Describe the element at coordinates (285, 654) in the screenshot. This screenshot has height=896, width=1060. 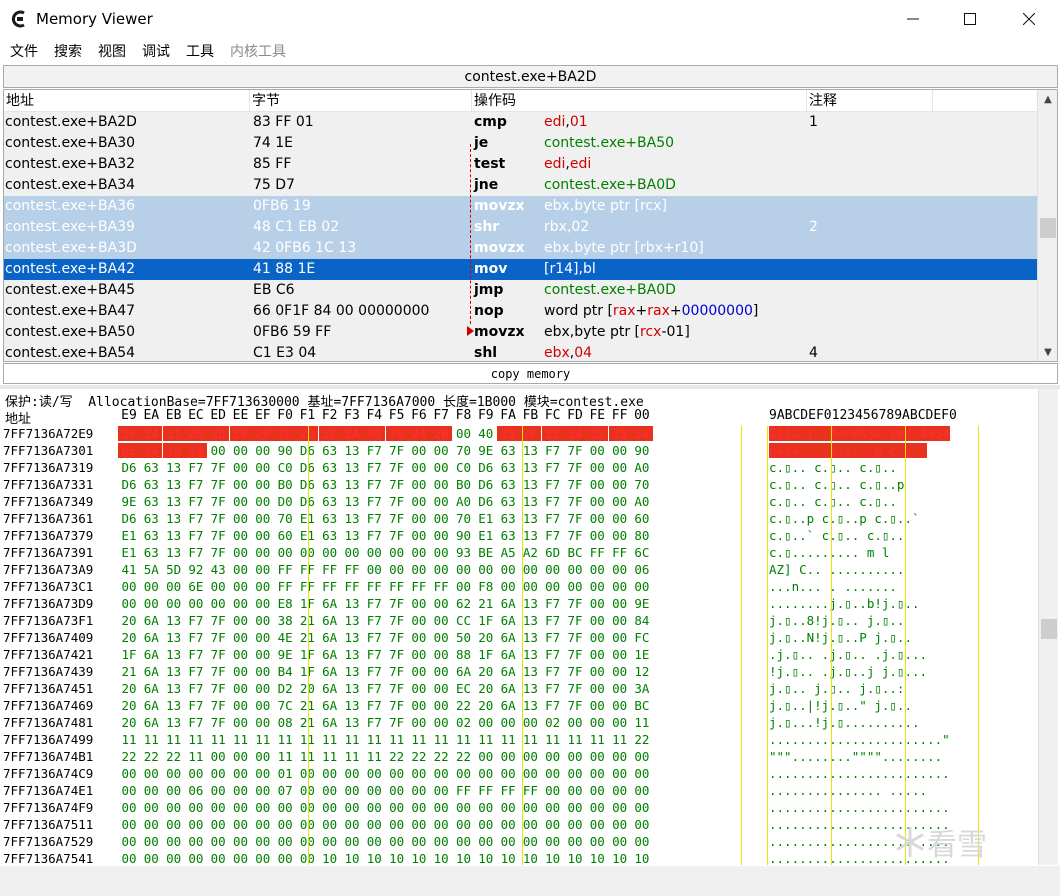
I see `hex-byte: 9E` at that location.